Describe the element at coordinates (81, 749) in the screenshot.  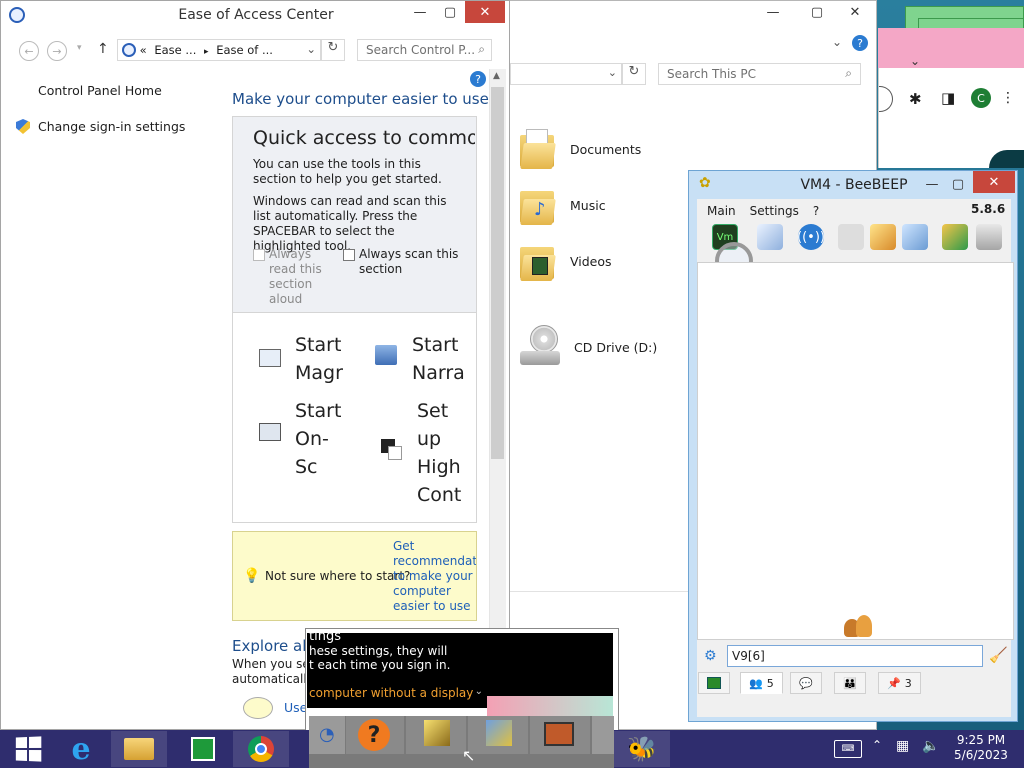
I see `taskbar-internet-explorer: e` at that location.